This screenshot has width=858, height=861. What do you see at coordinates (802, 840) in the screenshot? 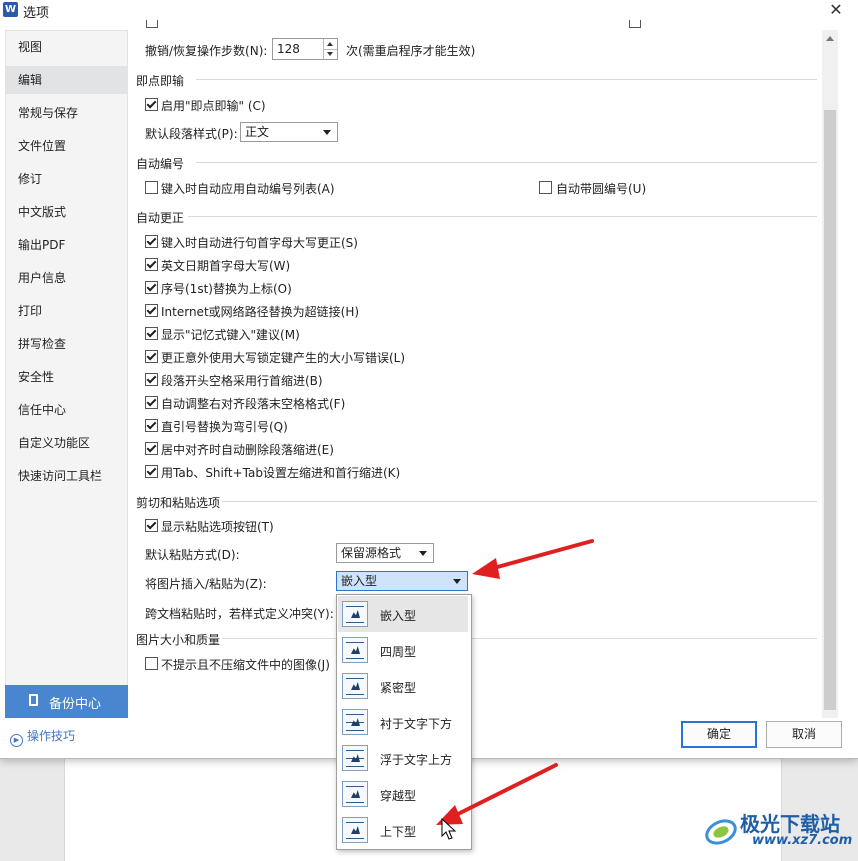
I see `watermark-url: www.xz7.com` at bounding box center [802, 840].